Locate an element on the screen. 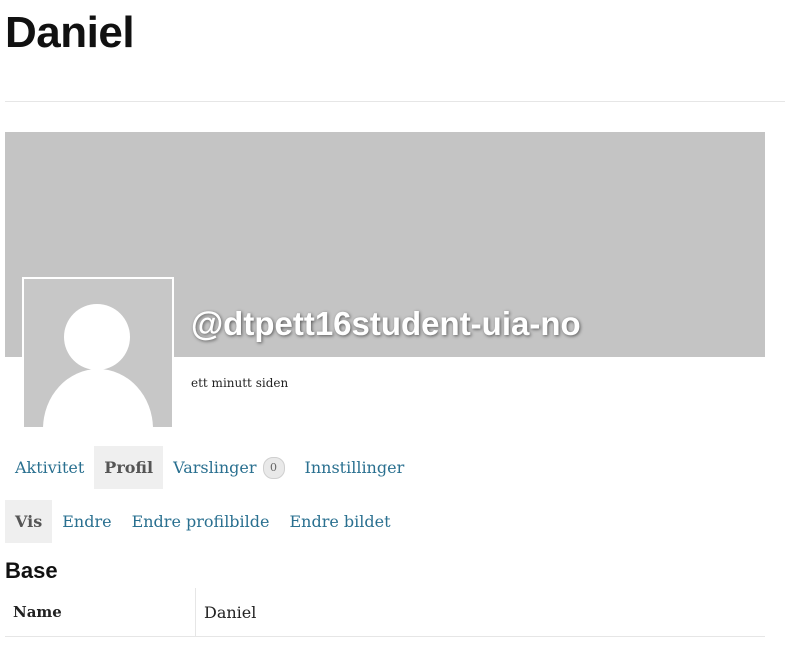  subtab-label: Vis is located at coordinates (29, 521).